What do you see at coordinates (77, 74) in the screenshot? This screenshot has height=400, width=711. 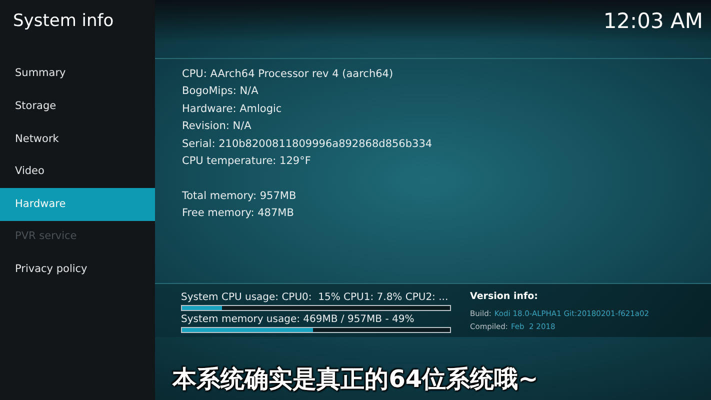 I see `sidebar-item: Summary` at bounding box center [77, 74].